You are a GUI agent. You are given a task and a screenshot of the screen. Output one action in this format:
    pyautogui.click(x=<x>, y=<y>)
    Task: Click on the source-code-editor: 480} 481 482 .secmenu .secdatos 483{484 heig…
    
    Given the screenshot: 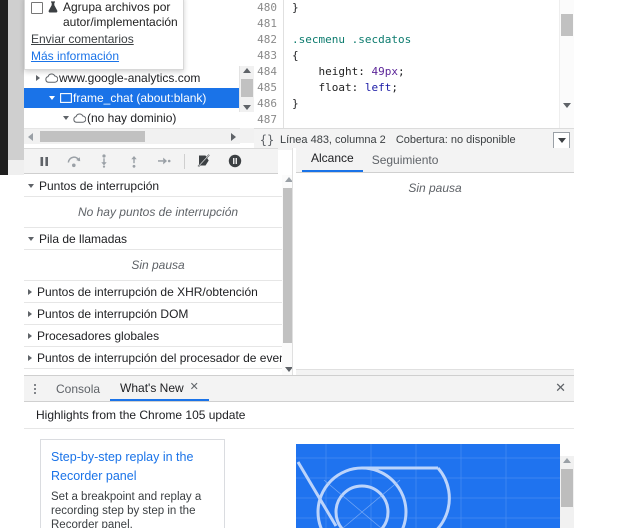 What is the action you would take?
    pyautogui.click(x=414, y=64)
    